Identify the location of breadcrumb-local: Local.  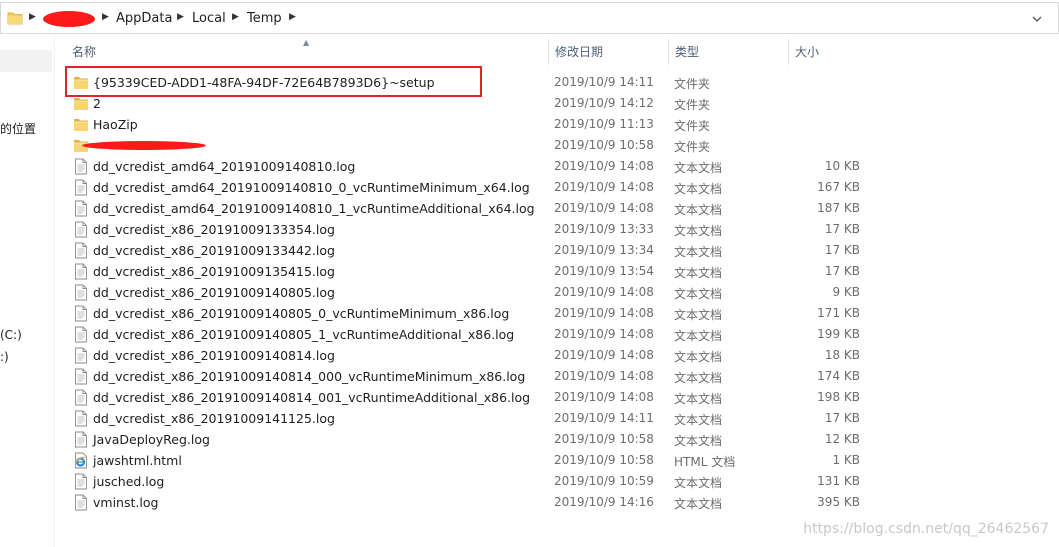
(209, 18).